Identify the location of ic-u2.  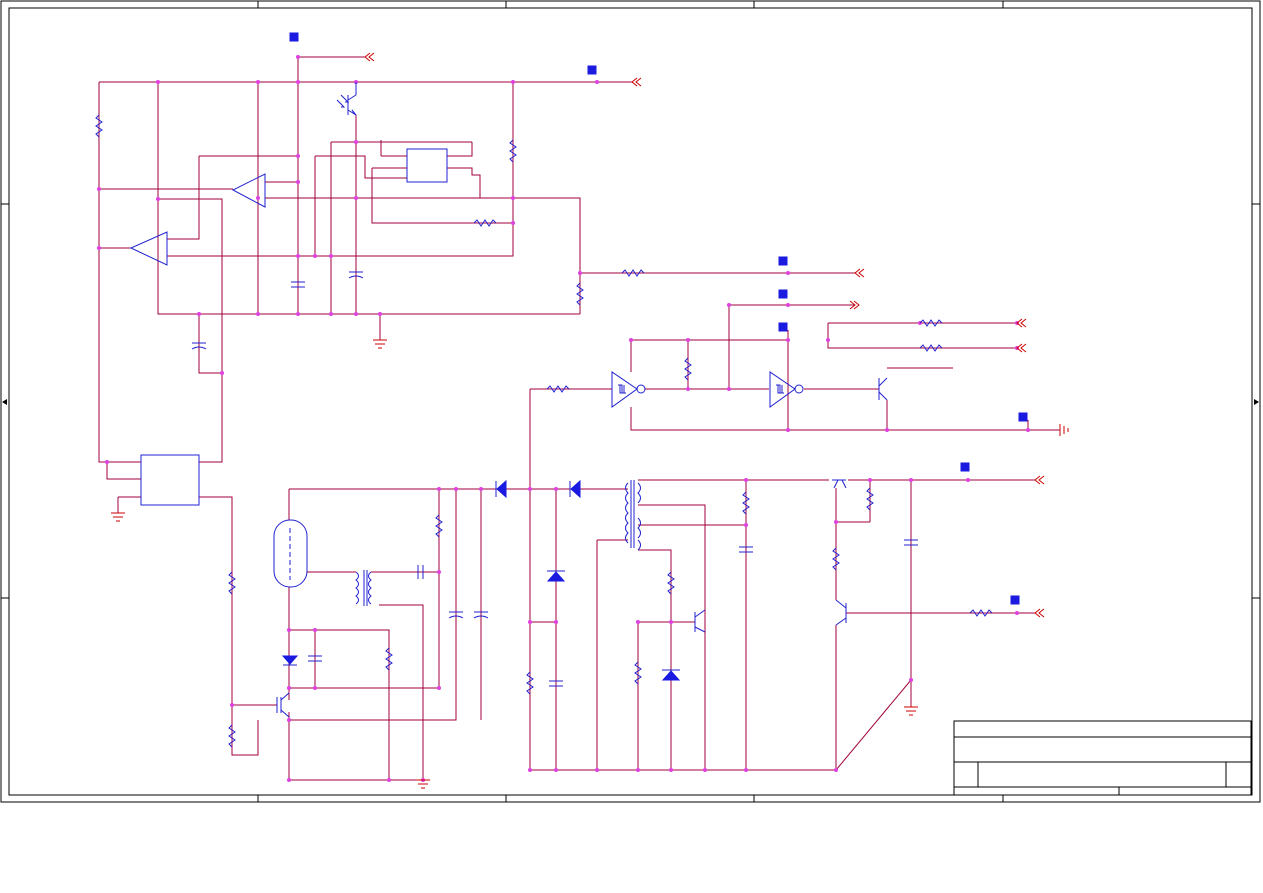
(170, 480).